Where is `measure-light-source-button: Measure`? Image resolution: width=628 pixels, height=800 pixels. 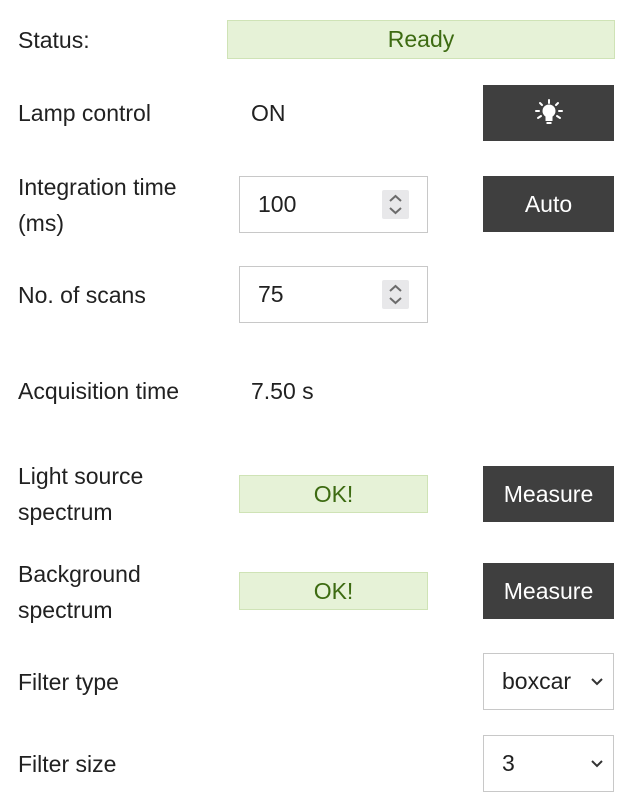 measure-light-source-button: Measure is located at coordinates (548, 494).